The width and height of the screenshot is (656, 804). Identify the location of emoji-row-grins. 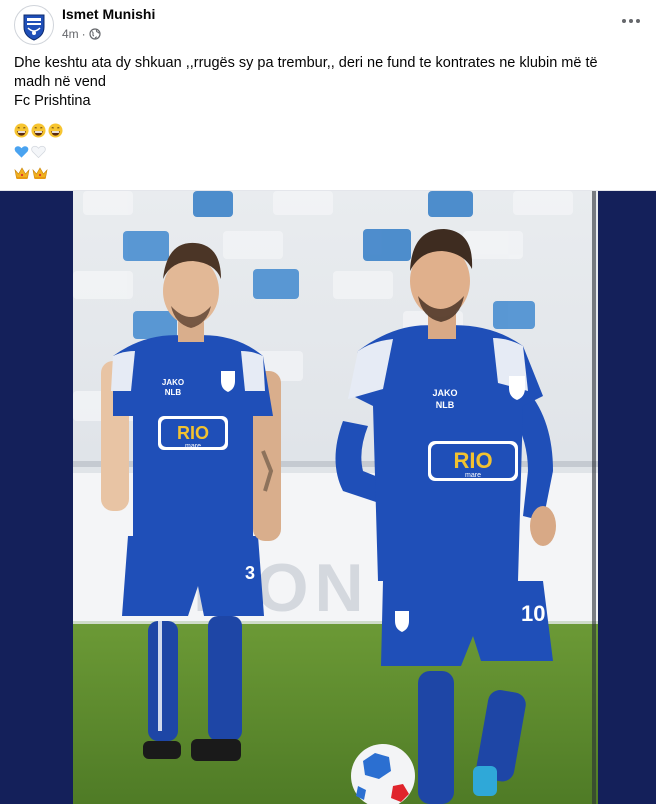
(38, 130).